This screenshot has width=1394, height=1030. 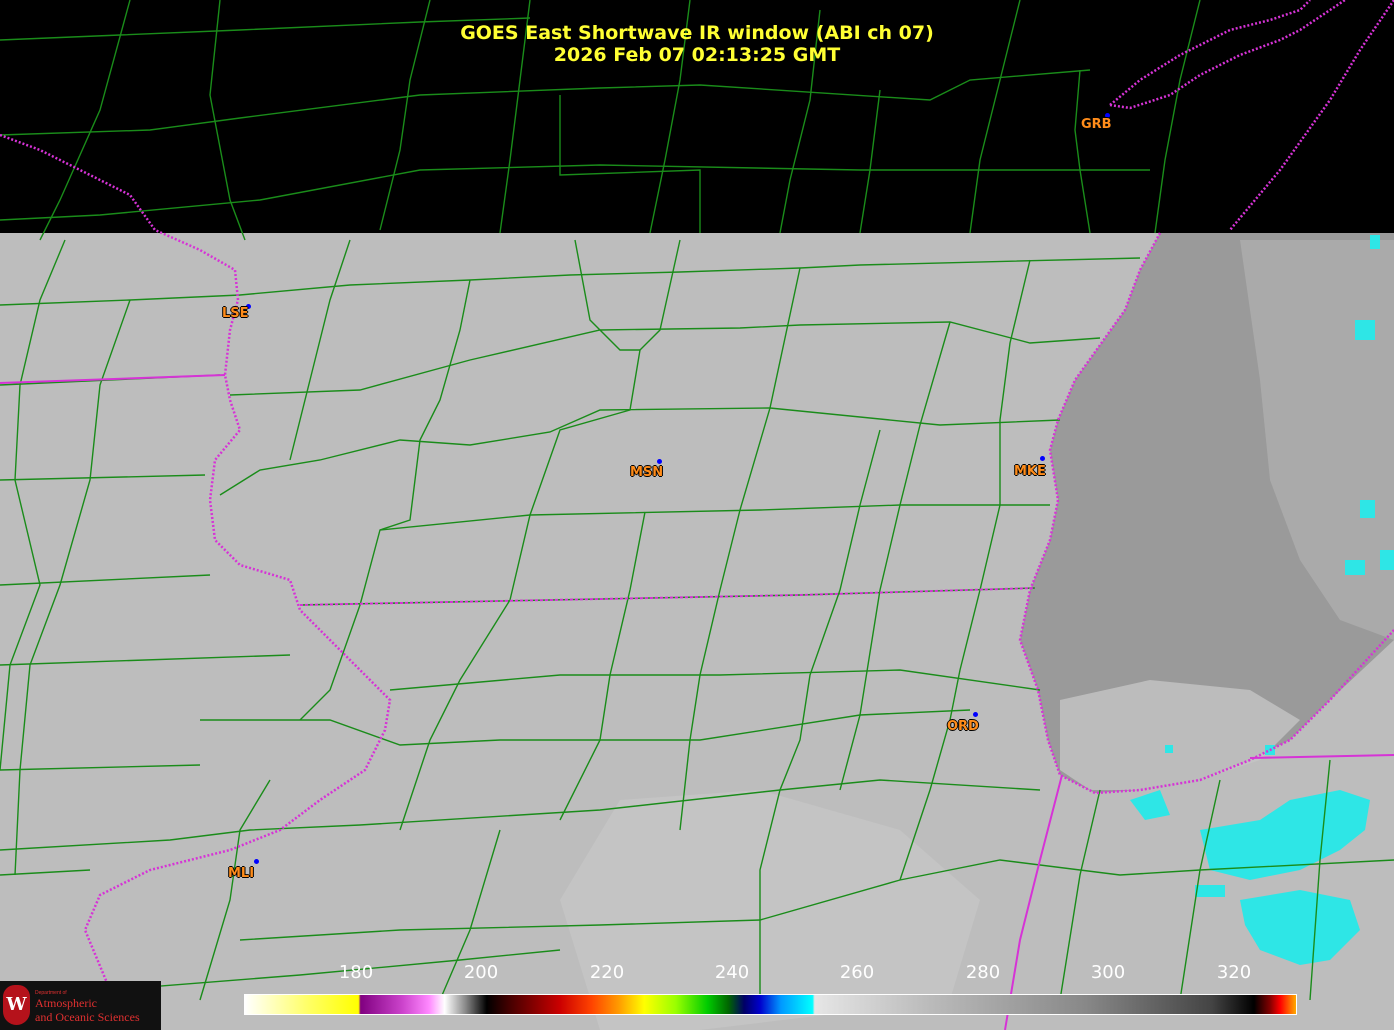 What do you see at coordinates (87, 1017) in the screenshot?
I see `logo-line-oceanic: and Oceanic Sciences` at bounding box center [87, 1017].